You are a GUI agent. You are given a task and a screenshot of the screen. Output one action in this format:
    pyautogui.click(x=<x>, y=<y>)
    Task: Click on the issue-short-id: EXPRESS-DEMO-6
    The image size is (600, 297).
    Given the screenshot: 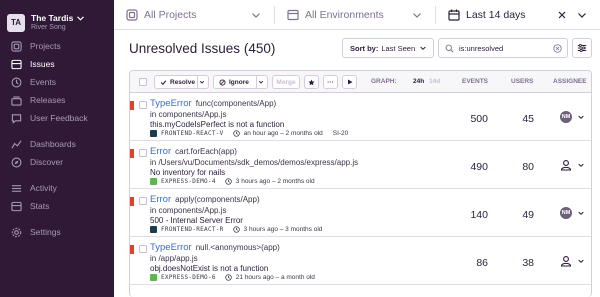 What is the action you would take?
    pyautogui.click(x=188, y=277)
    